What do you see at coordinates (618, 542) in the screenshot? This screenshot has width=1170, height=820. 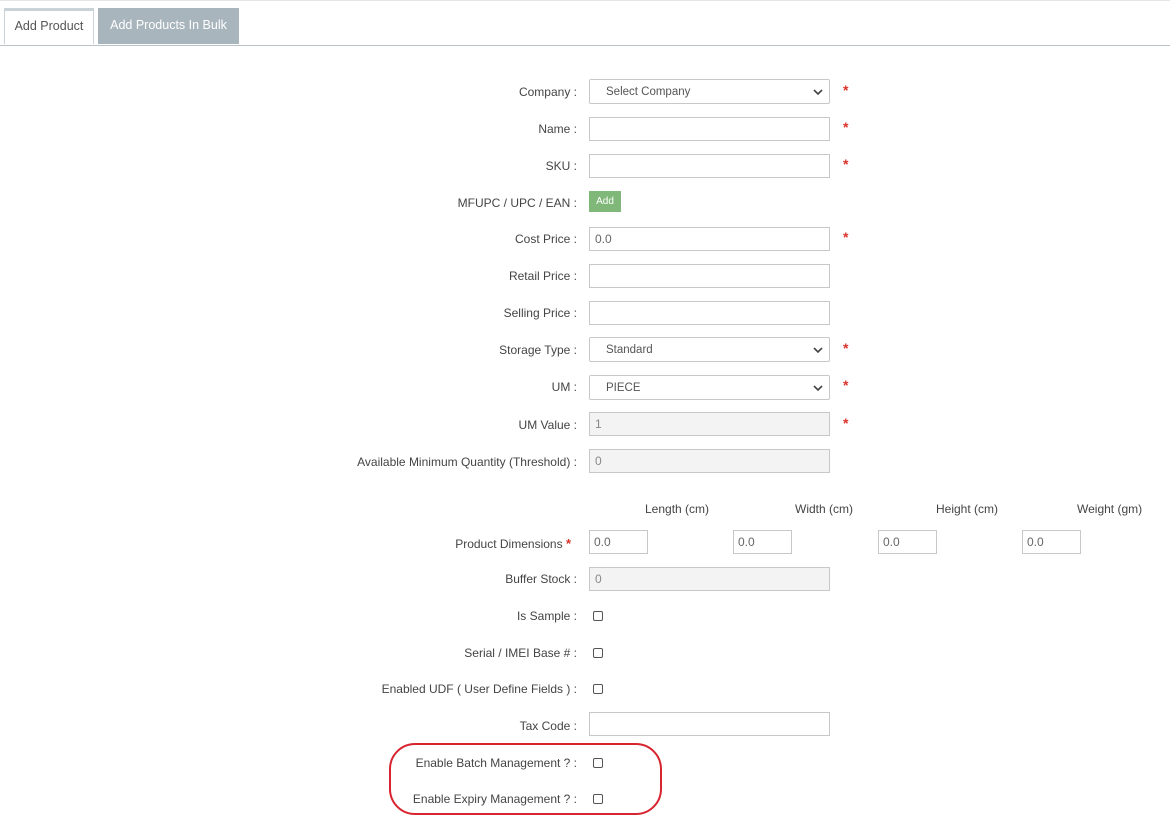 I see `length-input` at bounding box center [618, 542].